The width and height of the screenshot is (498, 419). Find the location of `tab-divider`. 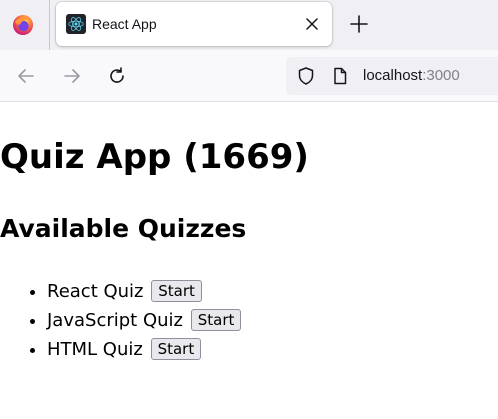

tab-divider is located at coordinates (49, 25).